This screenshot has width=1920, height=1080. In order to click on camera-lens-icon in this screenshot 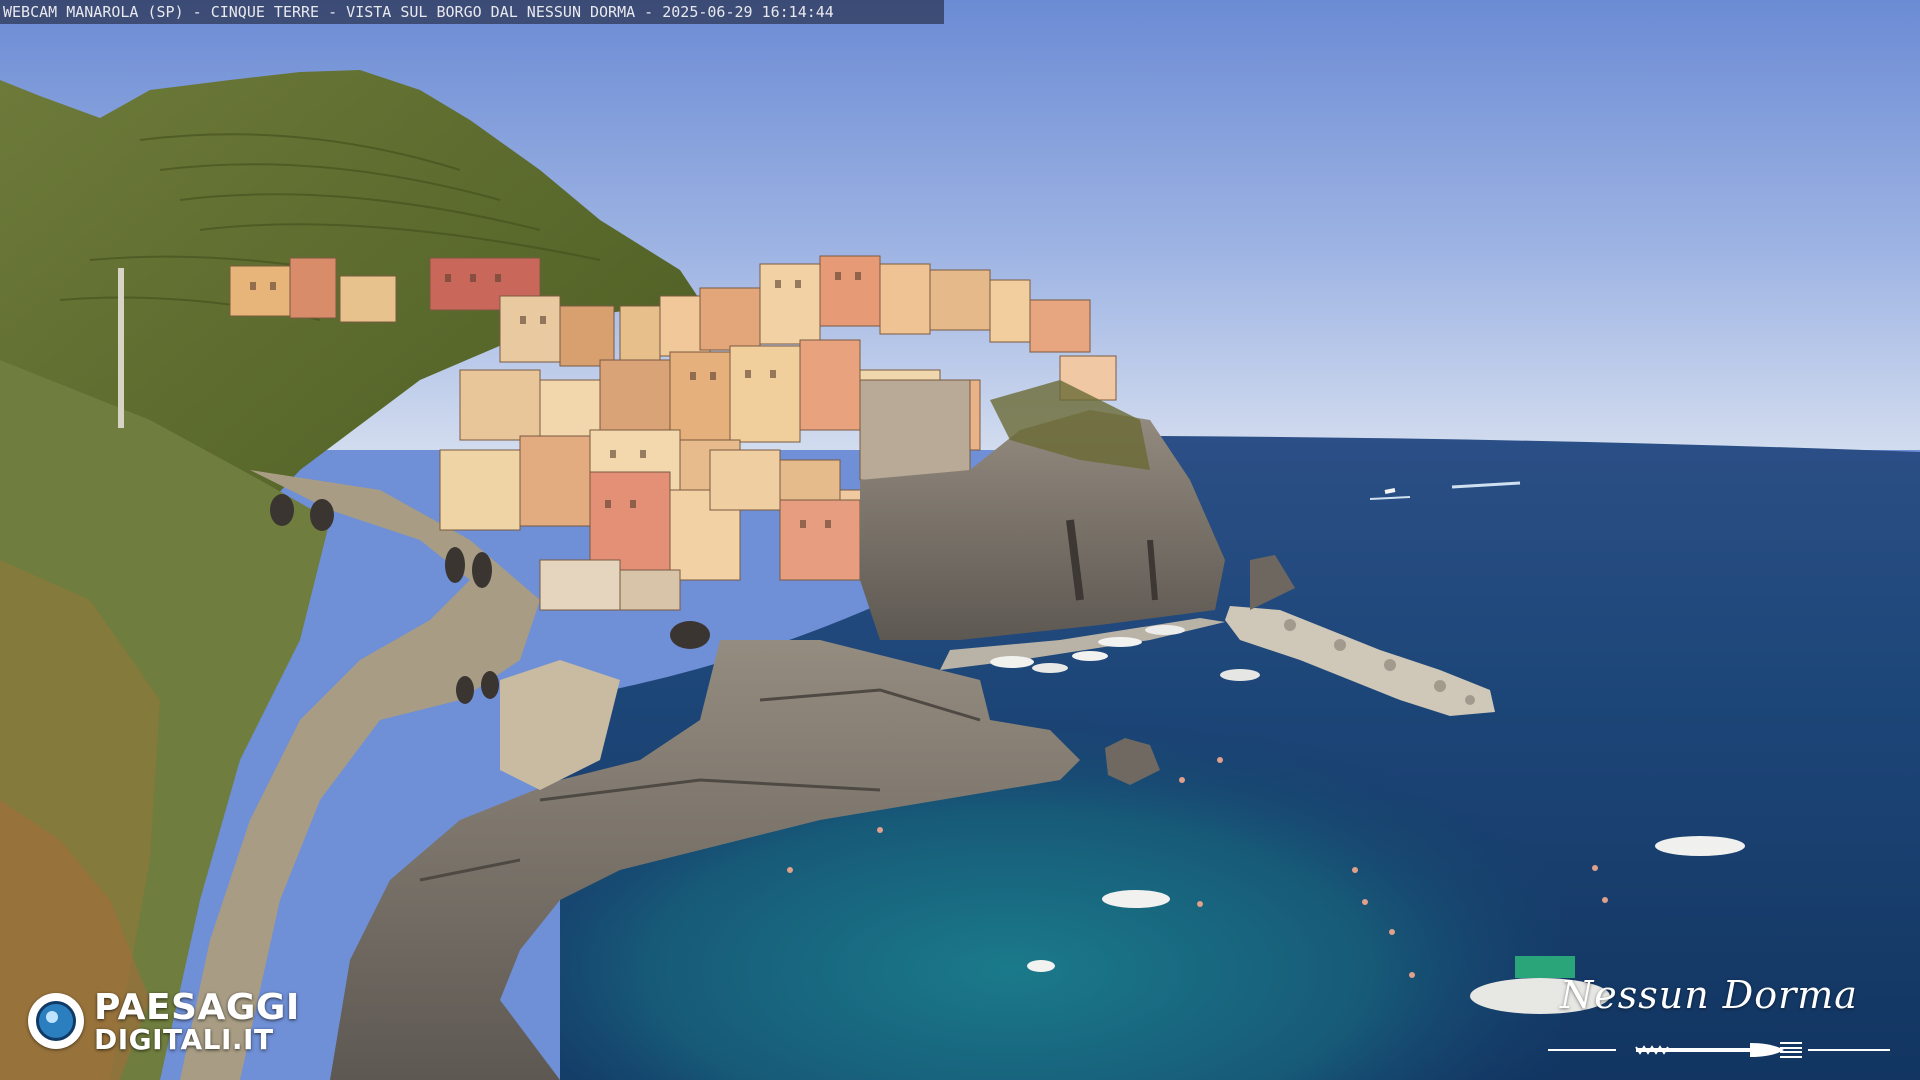, I will do `click(56, 1021)`.